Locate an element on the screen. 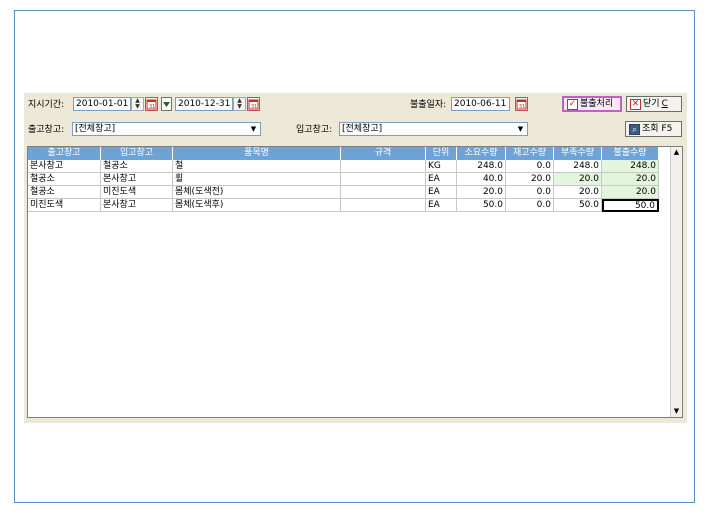  period-label: 지시기간: is located at coordinates (46, 105).